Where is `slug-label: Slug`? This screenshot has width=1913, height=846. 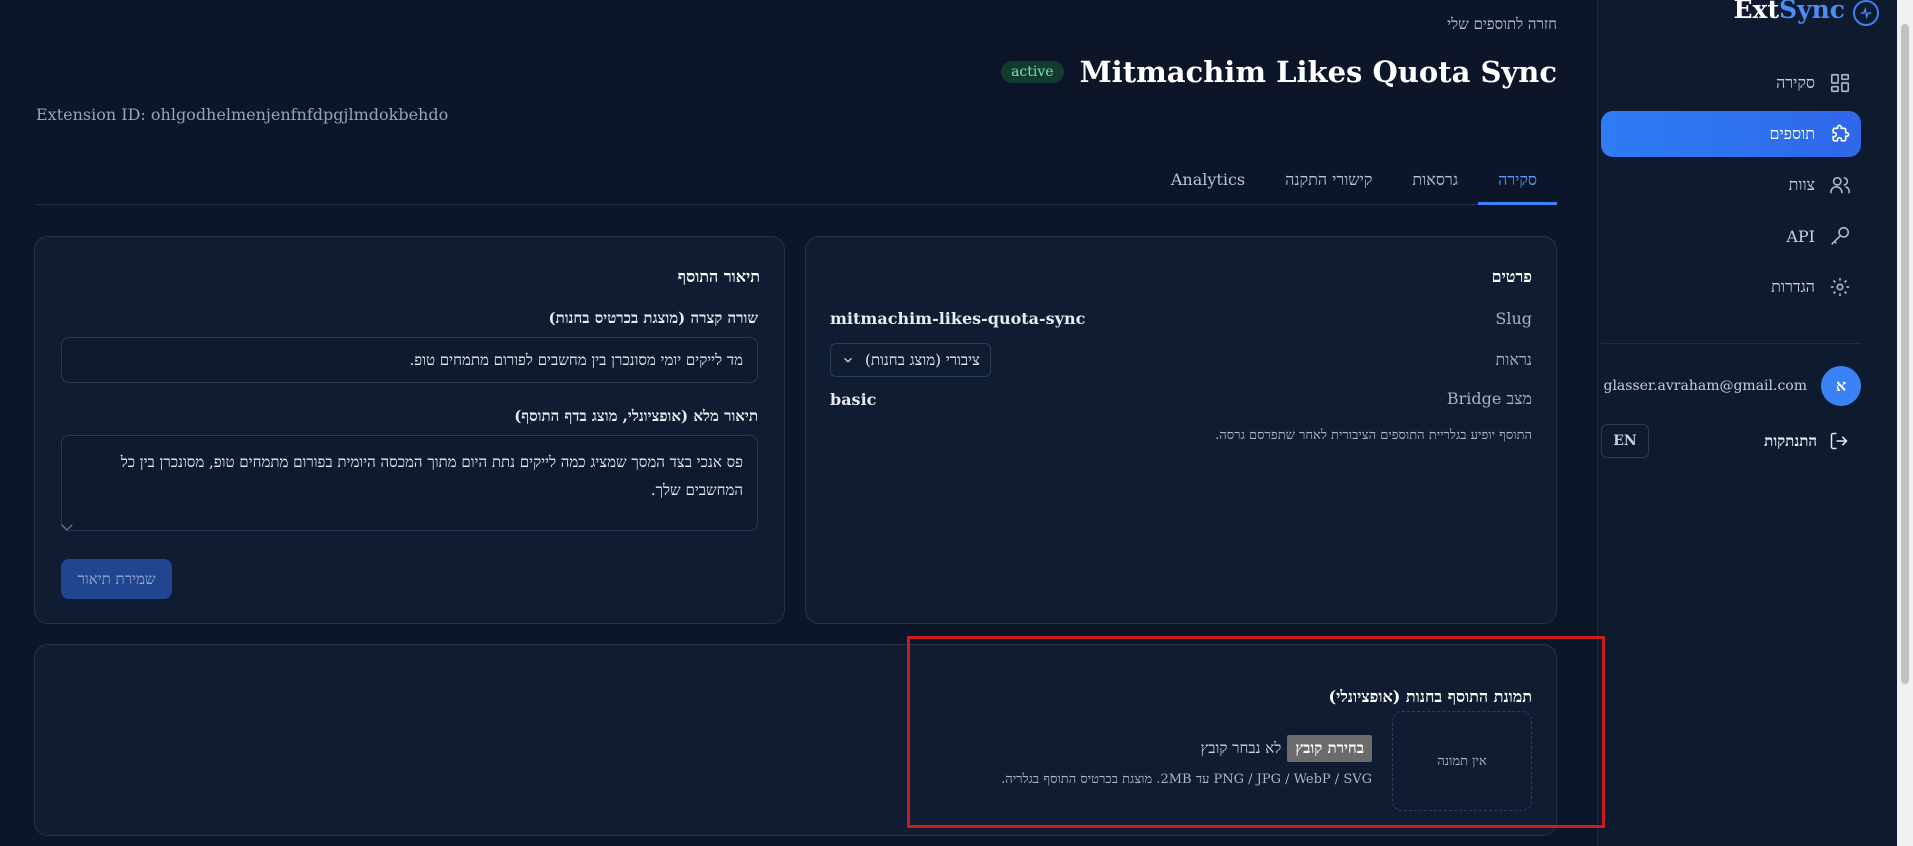
slug-label: Slug is located at coordinates (1513, 318).